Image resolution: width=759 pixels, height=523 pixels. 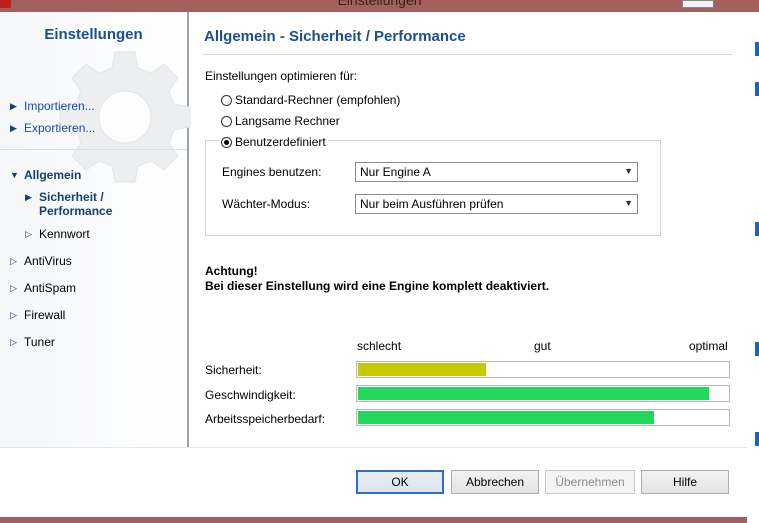 I want to click on sidebar-item-firewall: ▷ Firewall, so click(x=37, y=315).